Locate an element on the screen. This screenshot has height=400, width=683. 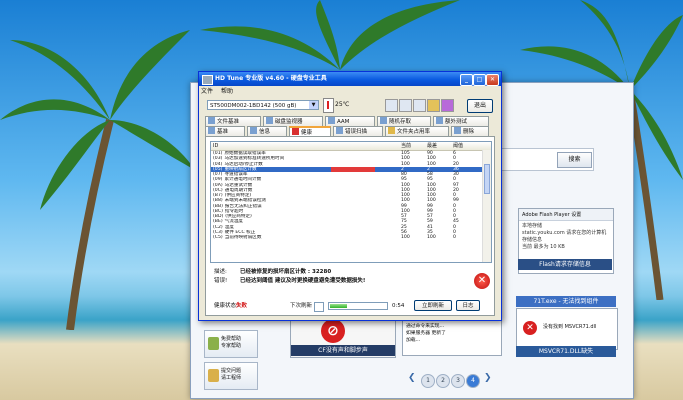
temperature-readout: 25℃ is located at coordinates (342, 104).